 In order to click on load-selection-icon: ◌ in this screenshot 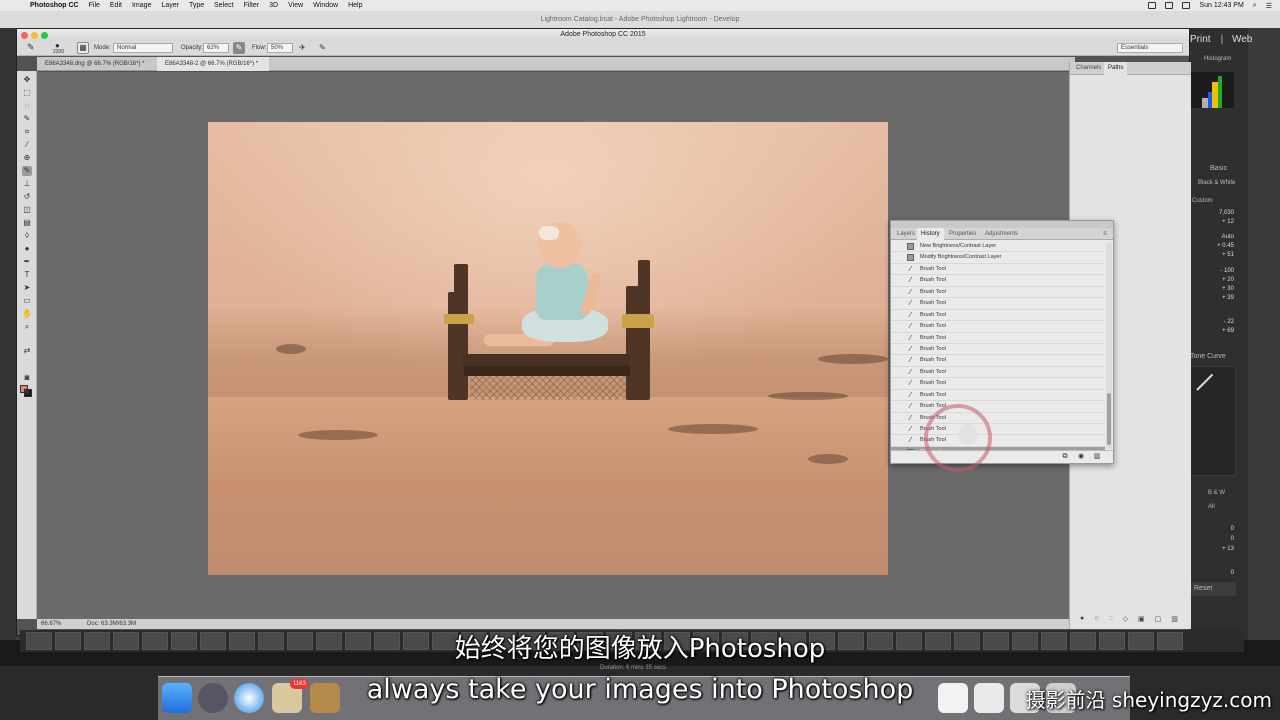, I will do `click(1110, 620)`.